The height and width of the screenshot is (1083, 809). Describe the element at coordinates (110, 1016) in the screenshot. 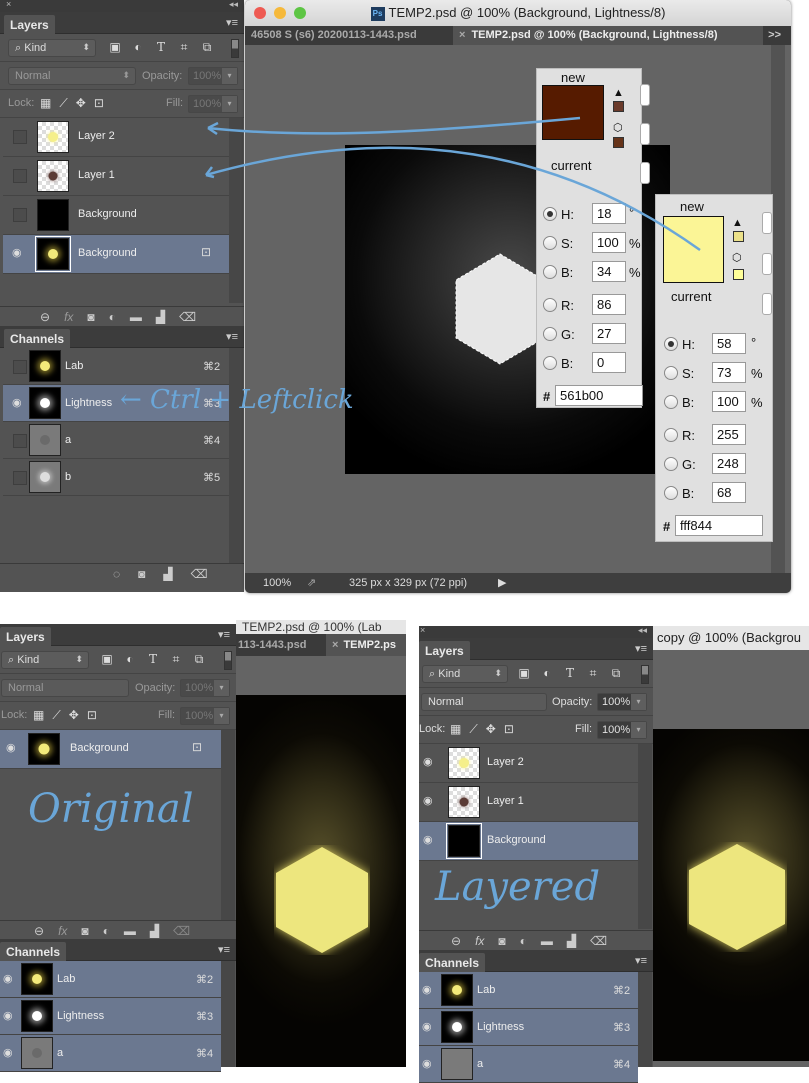

I see `channel-row-selected: ◉ Lightness ⌘3` at that location.